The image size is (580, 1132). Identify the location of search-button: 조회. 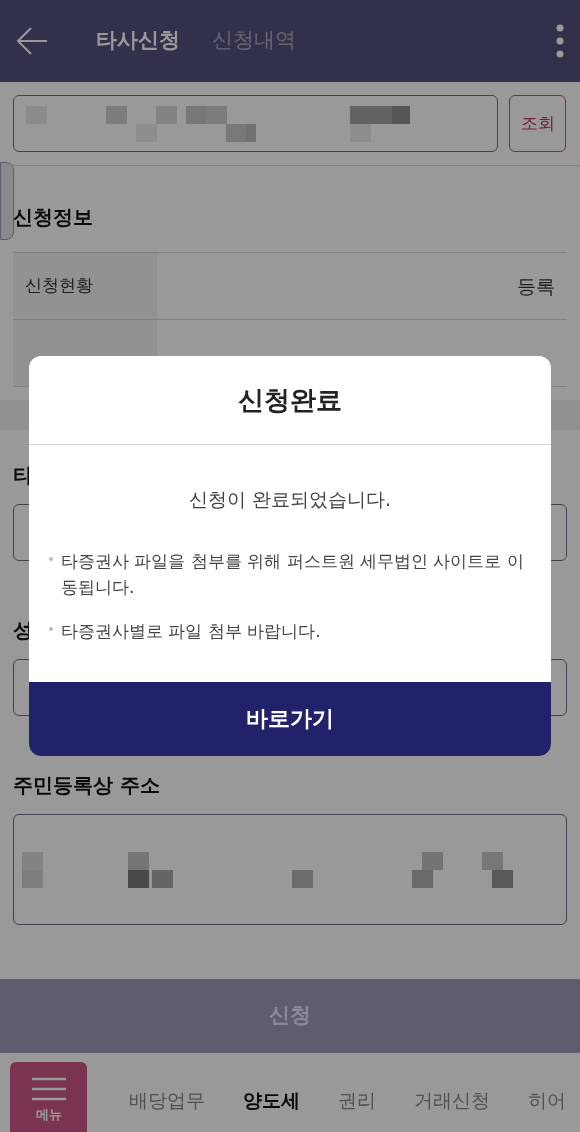
(537, 123).